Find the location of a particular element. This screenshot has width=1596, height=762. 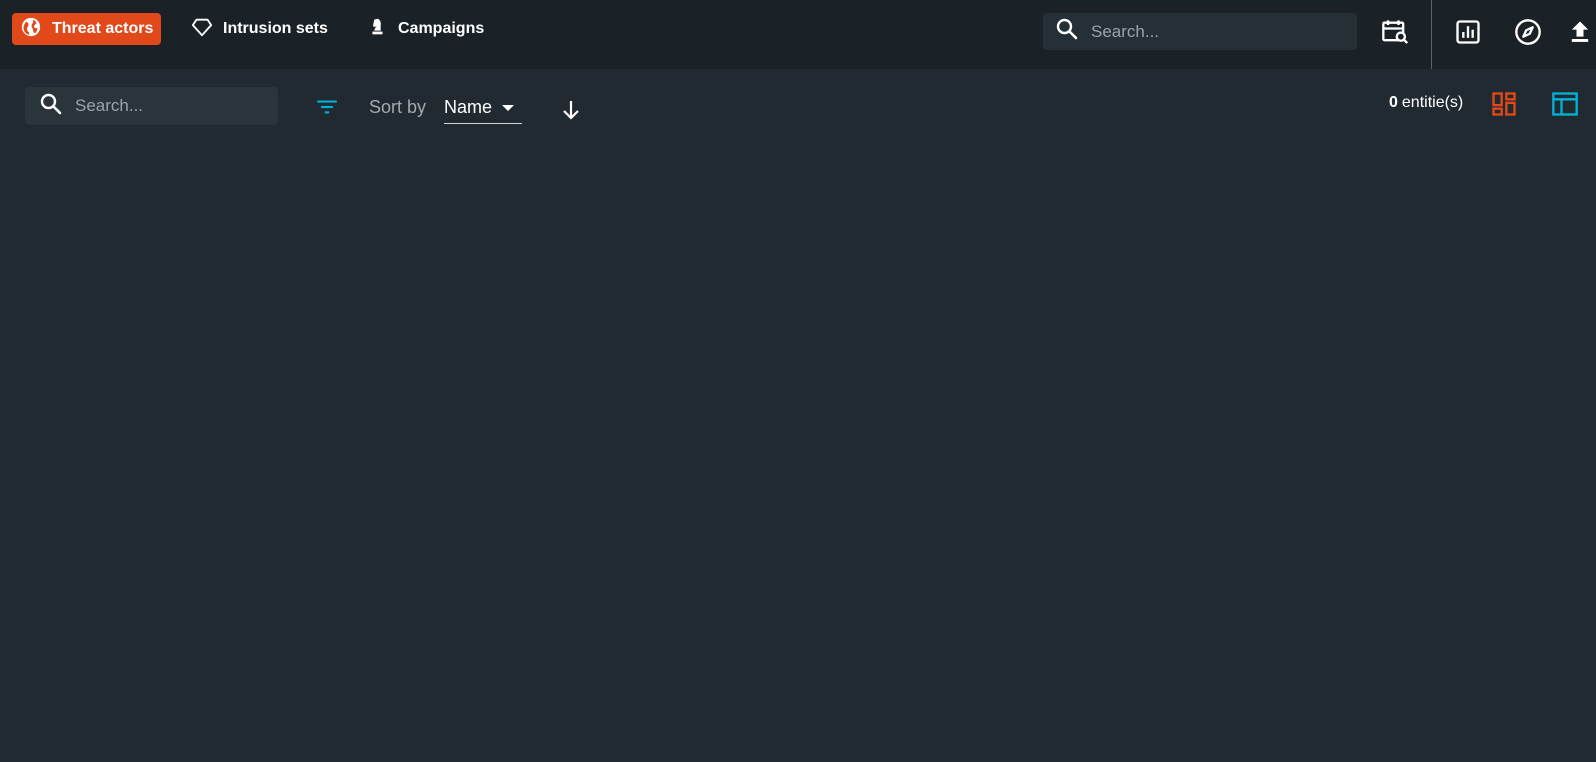

list-view-icon is located at coordinates (1565, 104).